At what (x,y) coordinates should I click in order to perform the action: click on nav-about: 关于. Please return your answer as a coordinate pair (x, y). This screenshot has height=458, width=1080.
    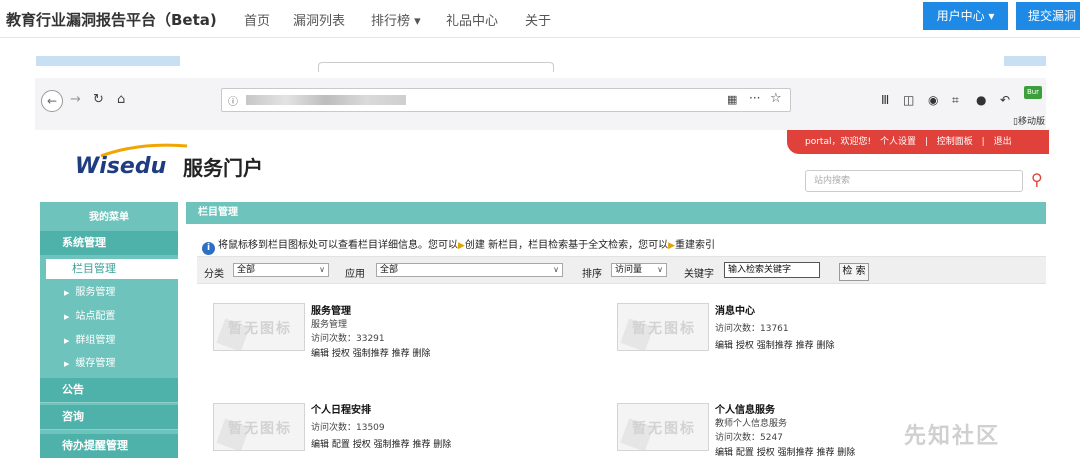
    Looking at the image, I should click on (538, 19).